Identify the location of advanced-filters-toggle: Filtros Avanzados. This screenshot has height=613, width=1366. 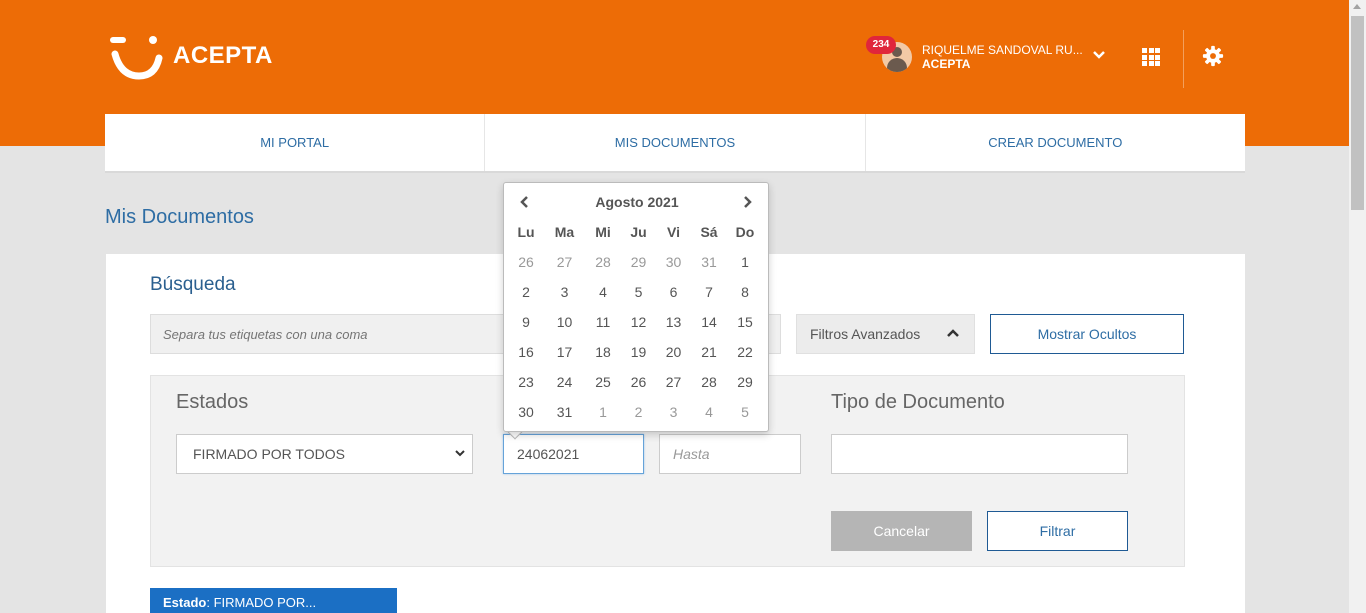
(885, 334).